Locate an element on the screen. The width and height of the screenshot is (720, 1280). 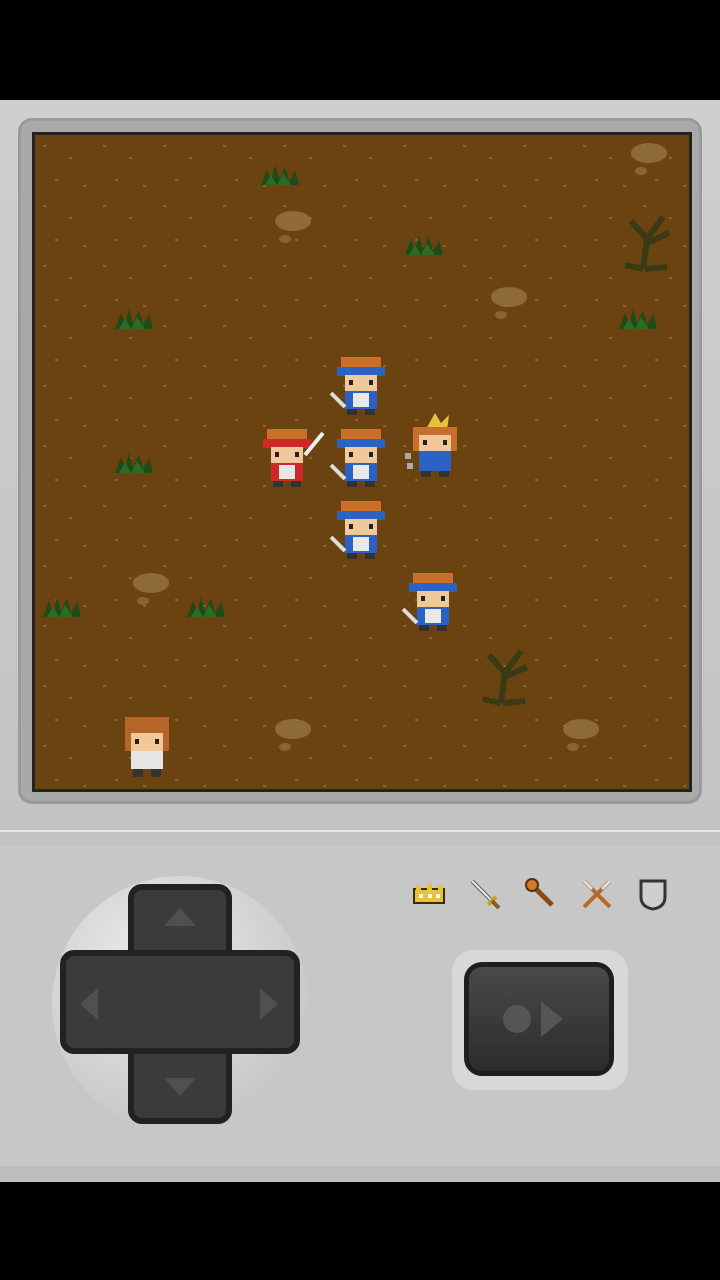
dpad-left-arrow-icon is located at coordinates (89, 1004).